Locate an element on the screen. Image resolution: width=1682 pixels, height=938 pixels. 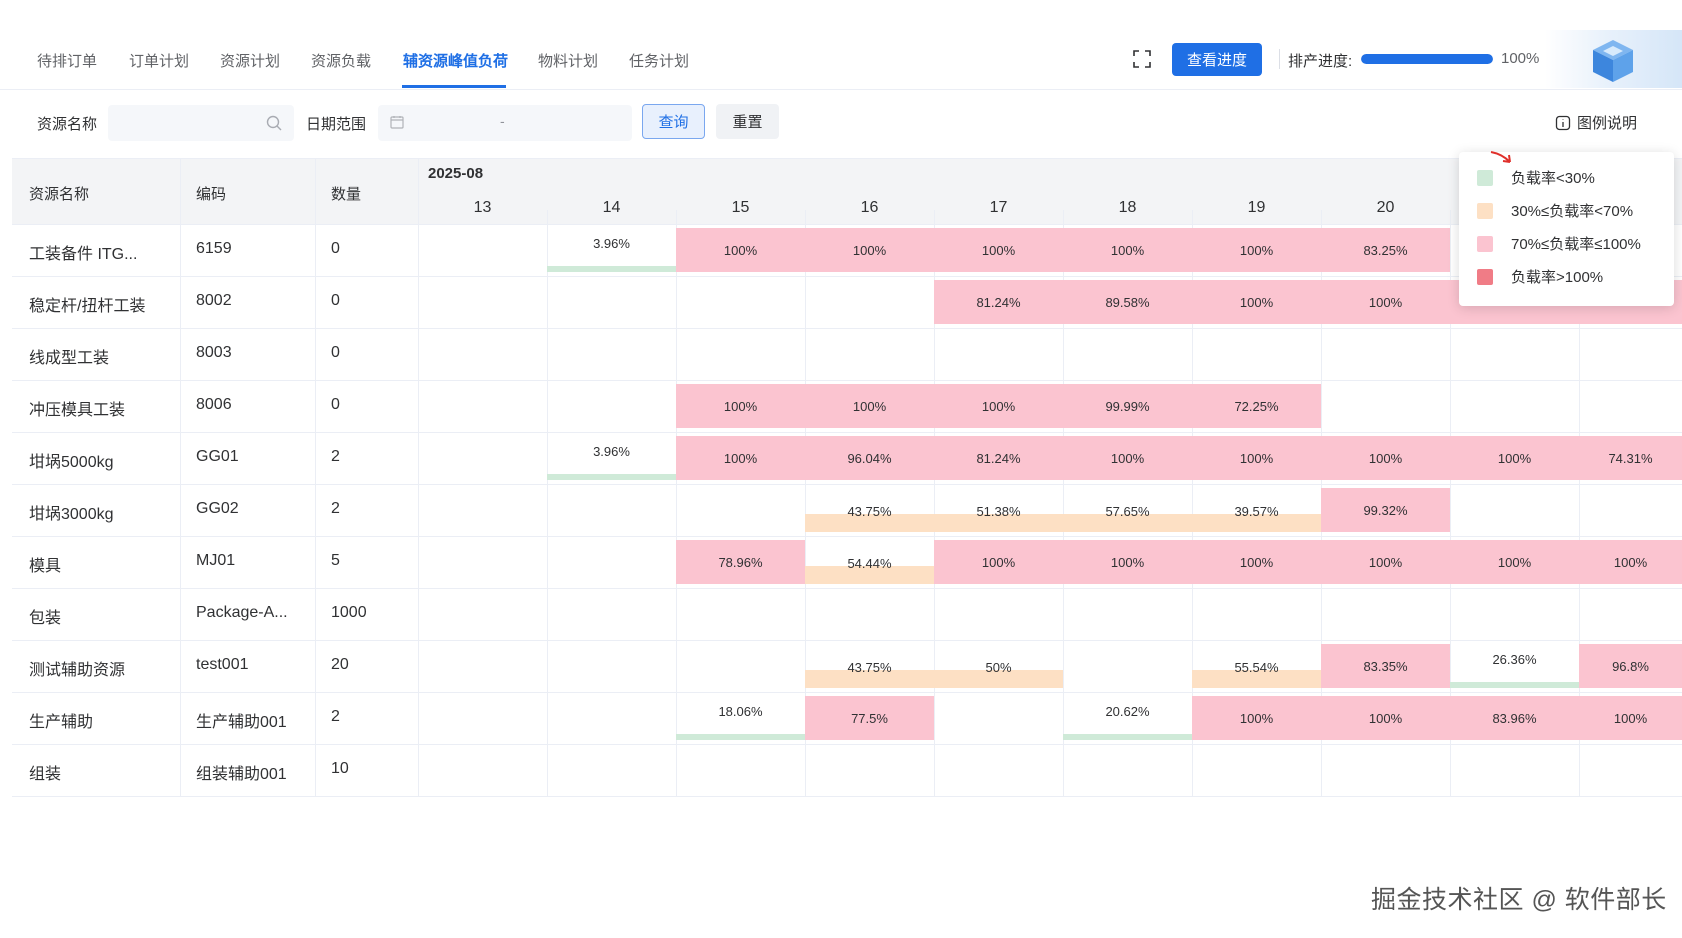
day-header: 20 is located at coordinates (1385, 207).